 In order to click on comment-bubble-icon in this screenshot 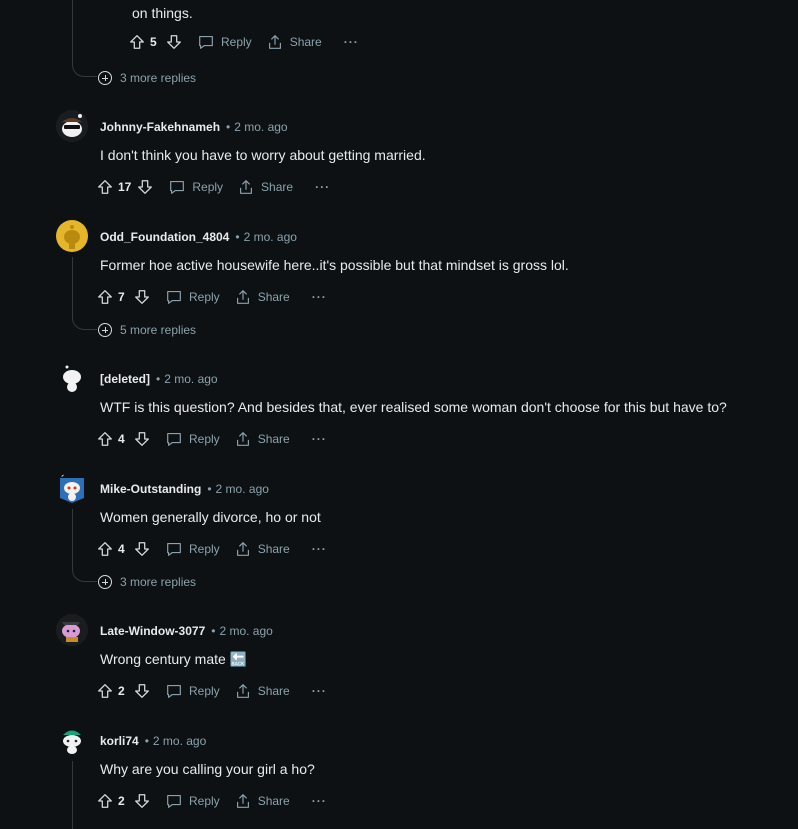, I will do `click(174, 801)`.